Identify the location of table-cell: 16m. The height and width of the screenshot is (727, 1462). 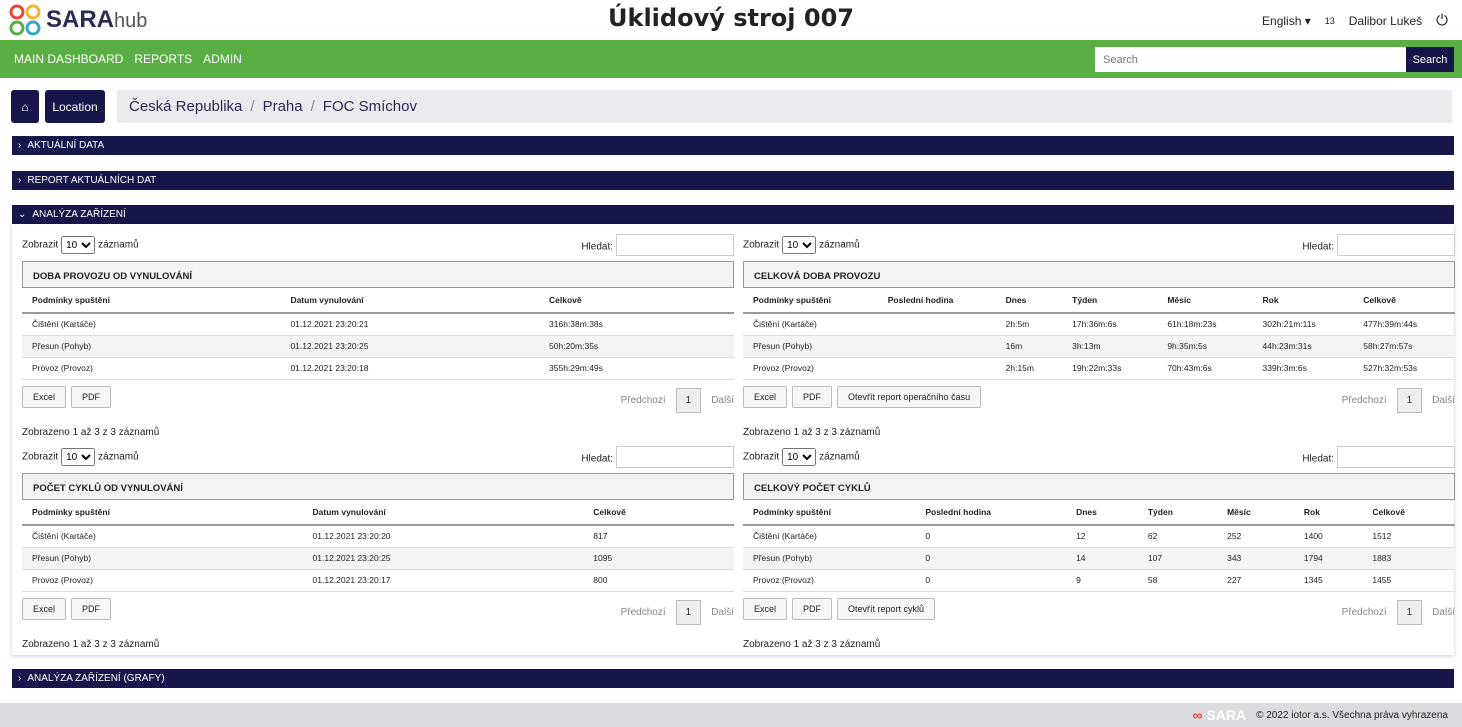
(1029, 346).